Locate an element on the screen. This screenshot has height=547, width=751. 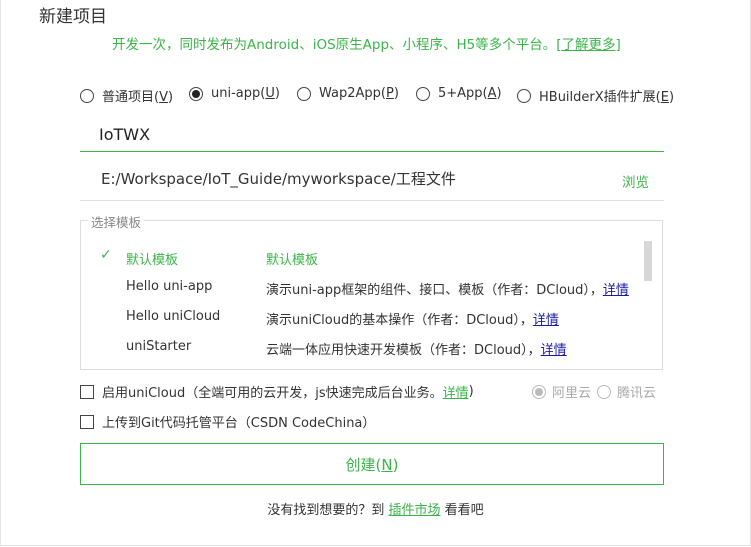
radio-normal-project: 普通项目(V) is located at coordinates (126, 95).